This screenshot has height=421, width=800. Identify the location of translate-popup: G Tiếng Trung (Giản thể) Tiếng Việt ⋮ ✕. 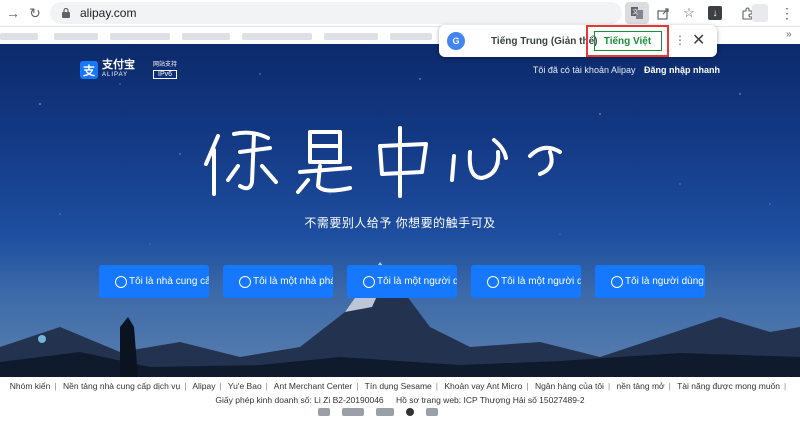
(578, 41).